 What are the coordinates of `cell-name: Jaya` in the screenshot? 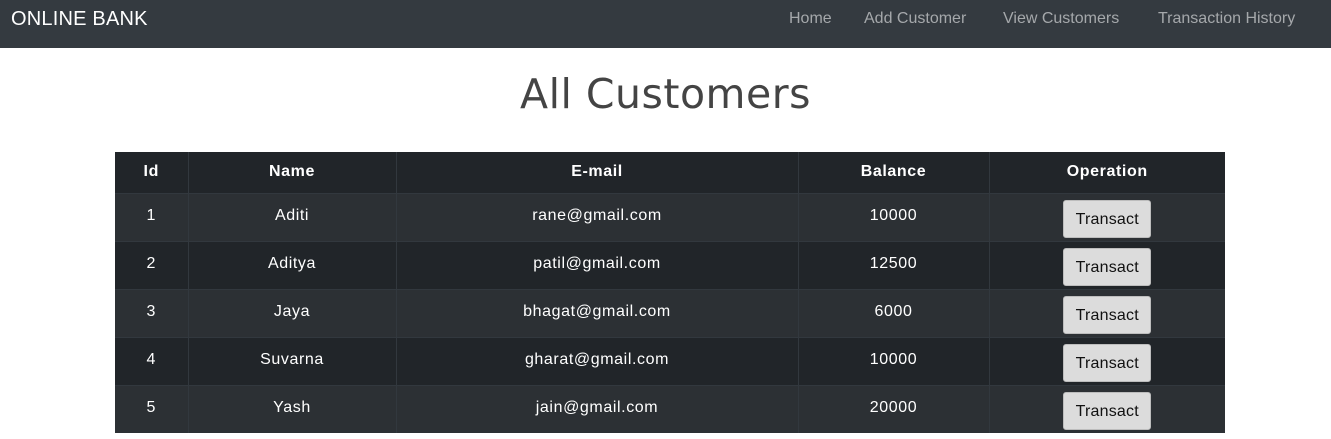 It's located at (291, 312).